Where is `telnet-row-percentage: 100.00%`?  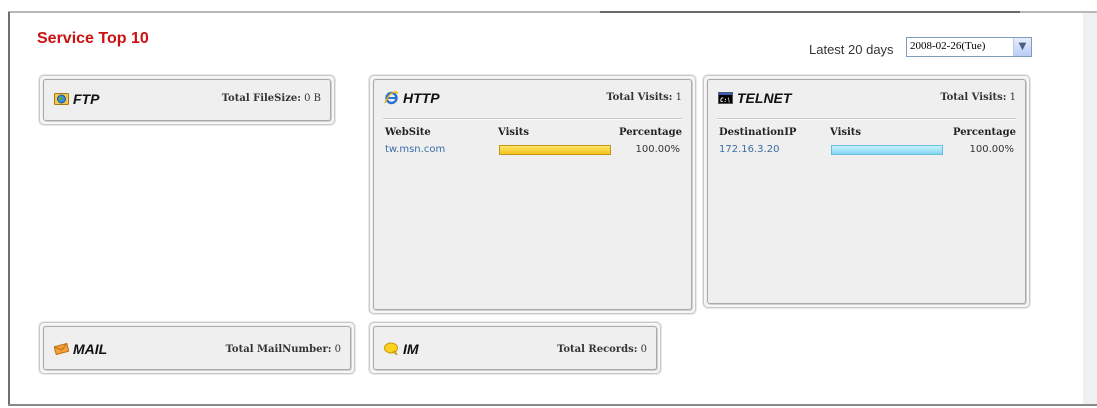 telnet-row-percentage: 100.00% is located at coordinates (992, 149).